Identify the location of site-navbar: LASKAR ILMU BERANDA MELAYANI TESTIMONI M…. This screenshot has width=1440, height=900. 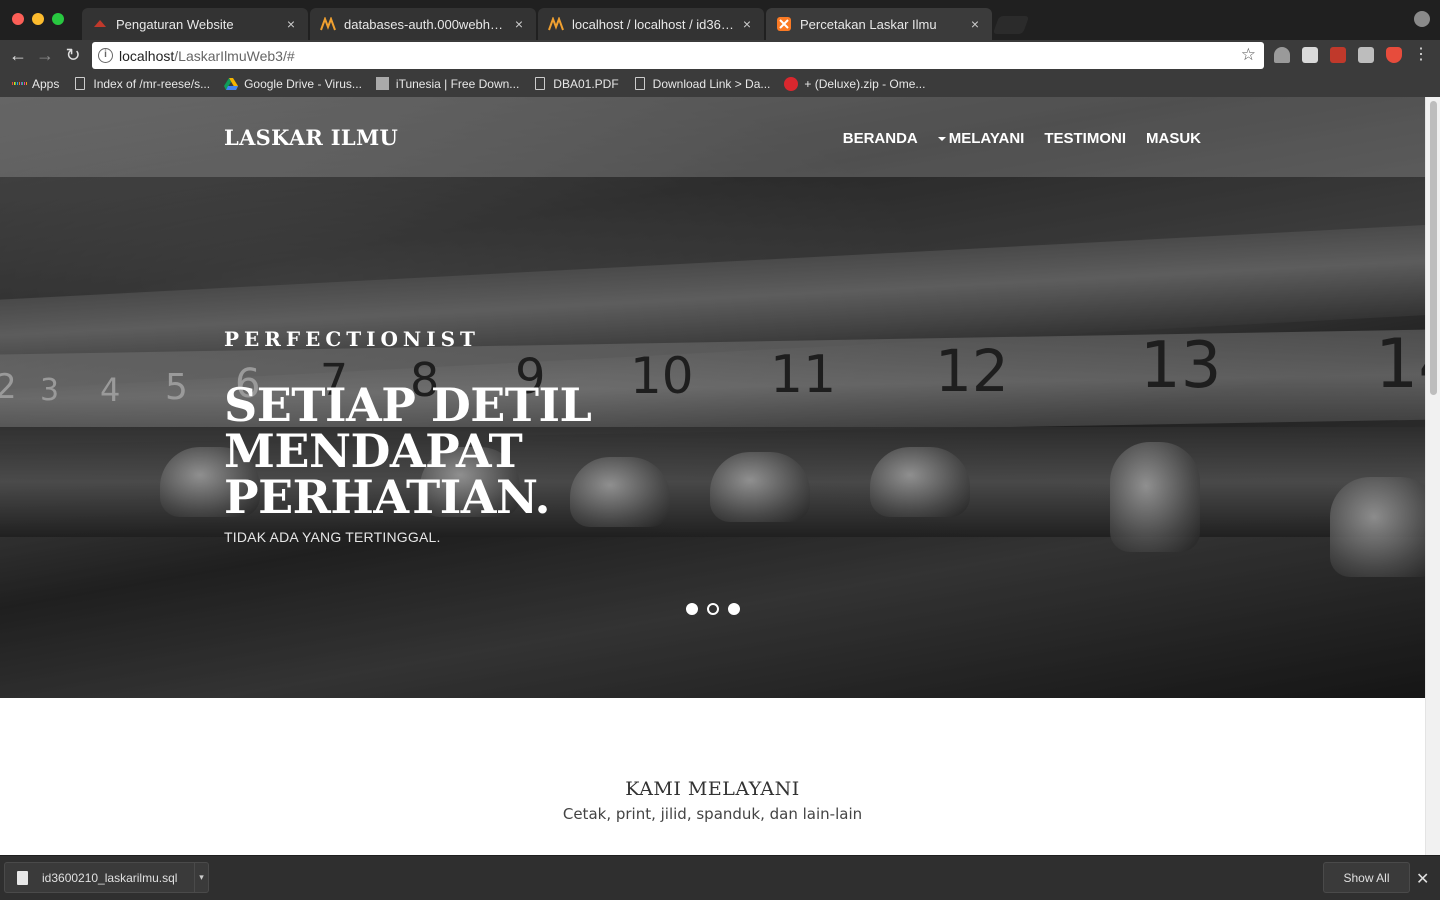
(712, 137).